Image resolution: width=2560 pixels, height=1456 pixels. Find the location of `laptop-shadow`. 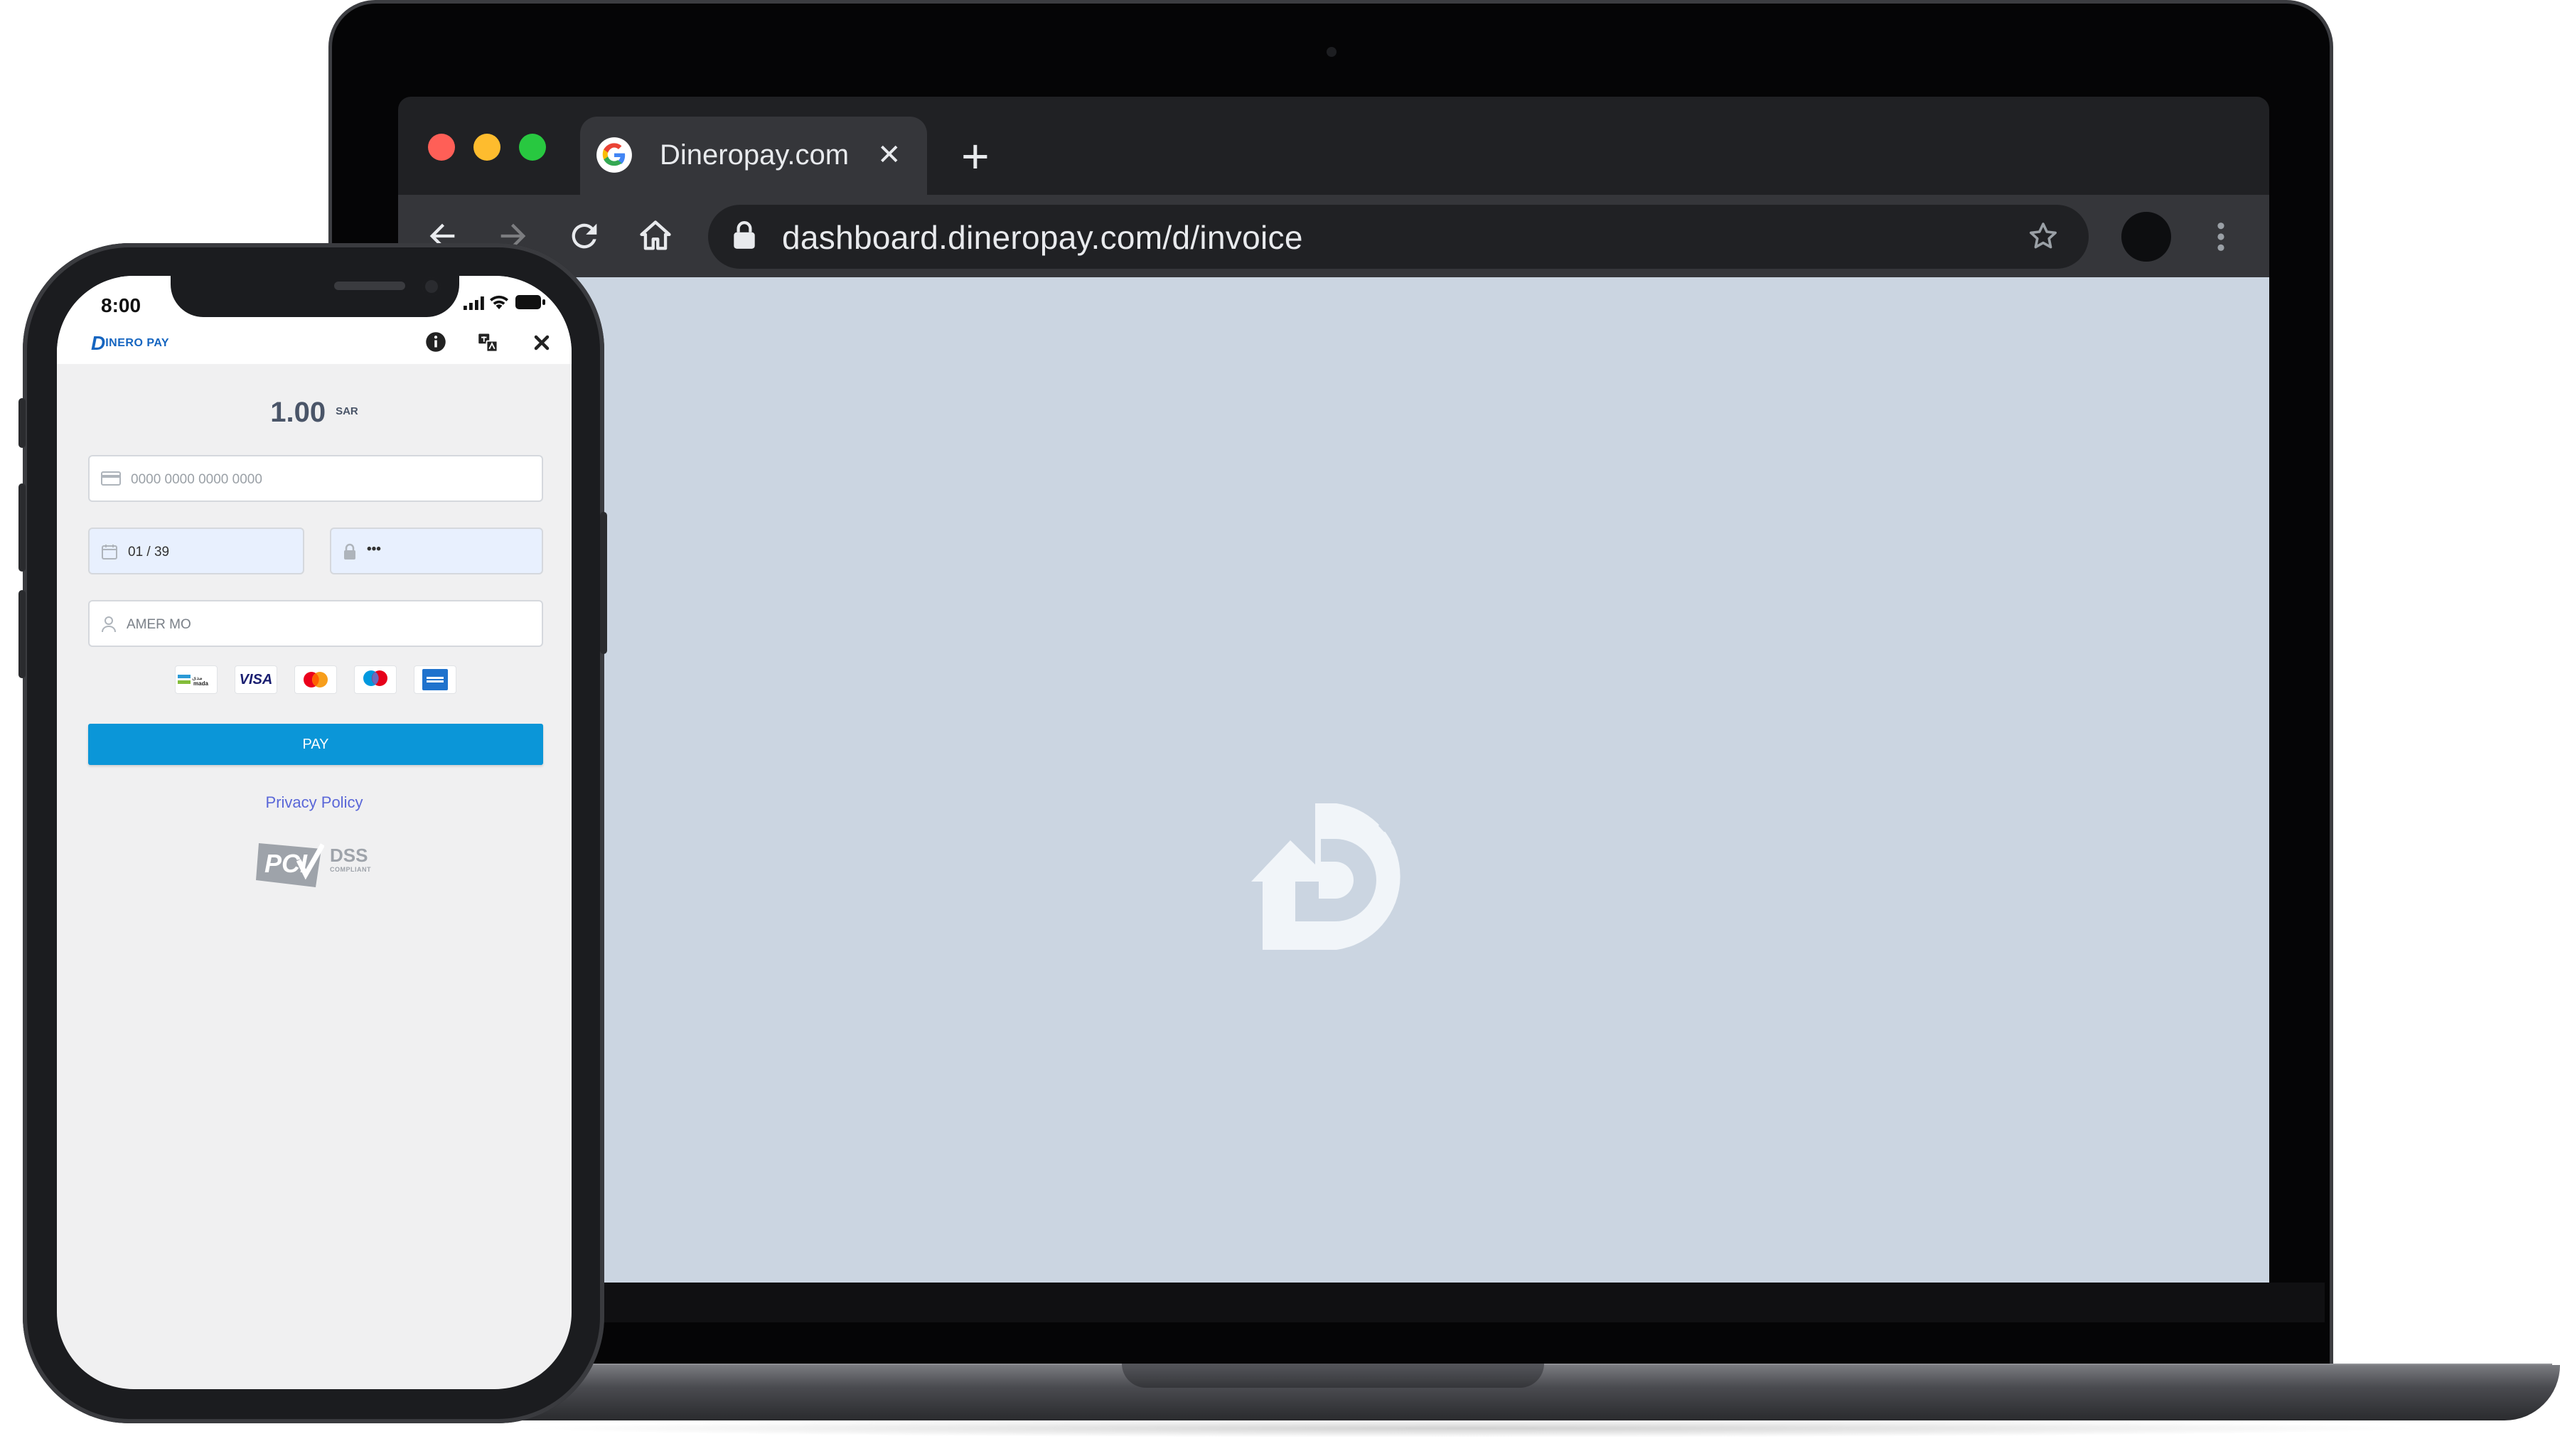

laptop-shadow is located at coordinates (1471, 1428).